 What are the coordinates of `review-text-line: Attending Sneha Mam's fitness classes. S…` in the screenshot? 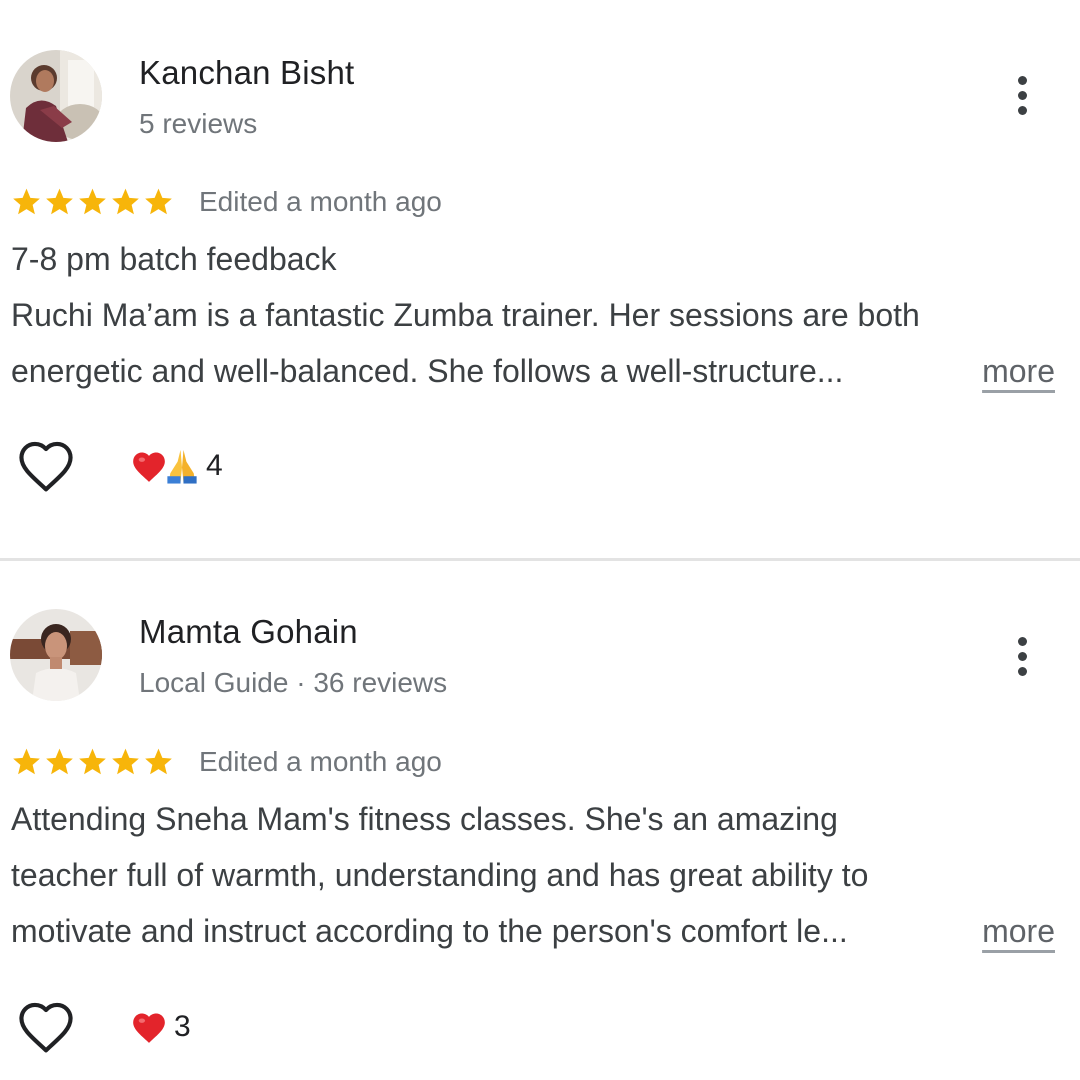 It's located at (424, 819).